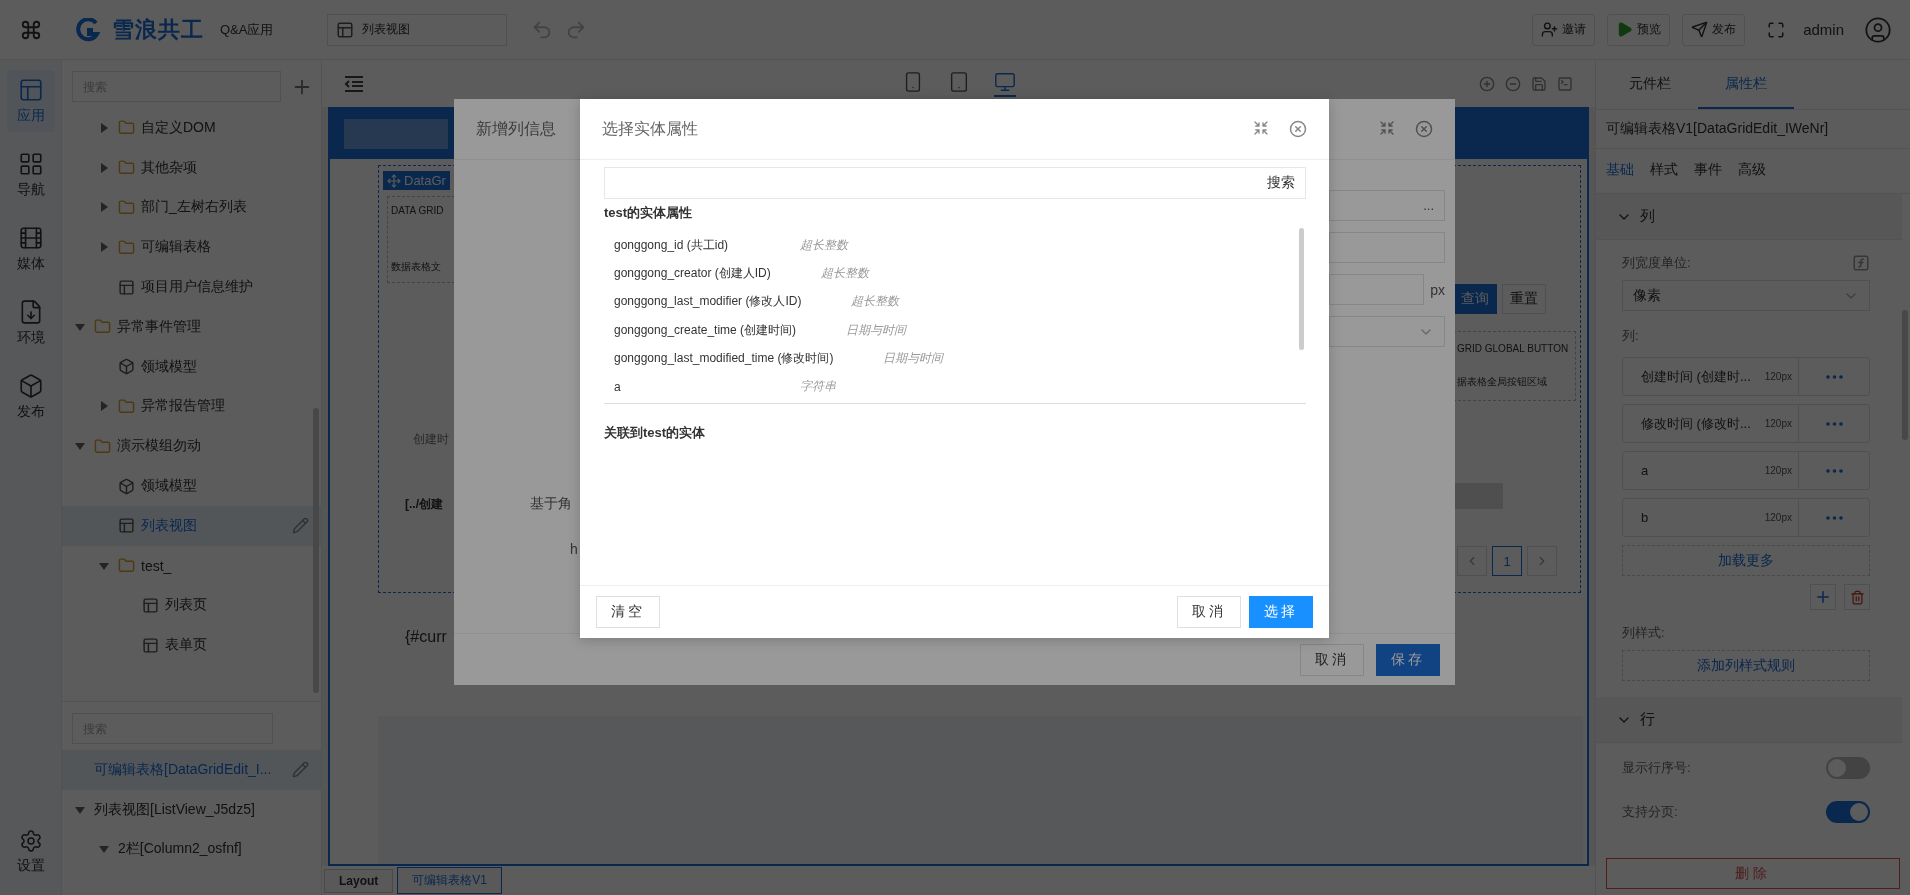  I want to click on attribute-name: gonggong_id (共工id), so click(672, 245).